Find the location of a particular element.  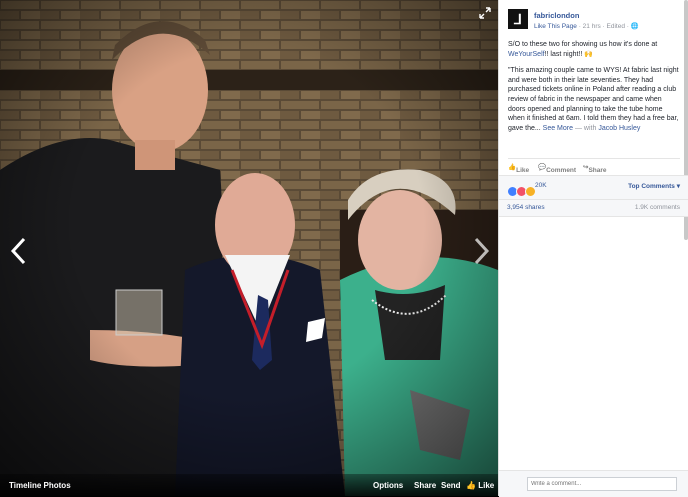

comment-composer is located at coordinates (593, 483).